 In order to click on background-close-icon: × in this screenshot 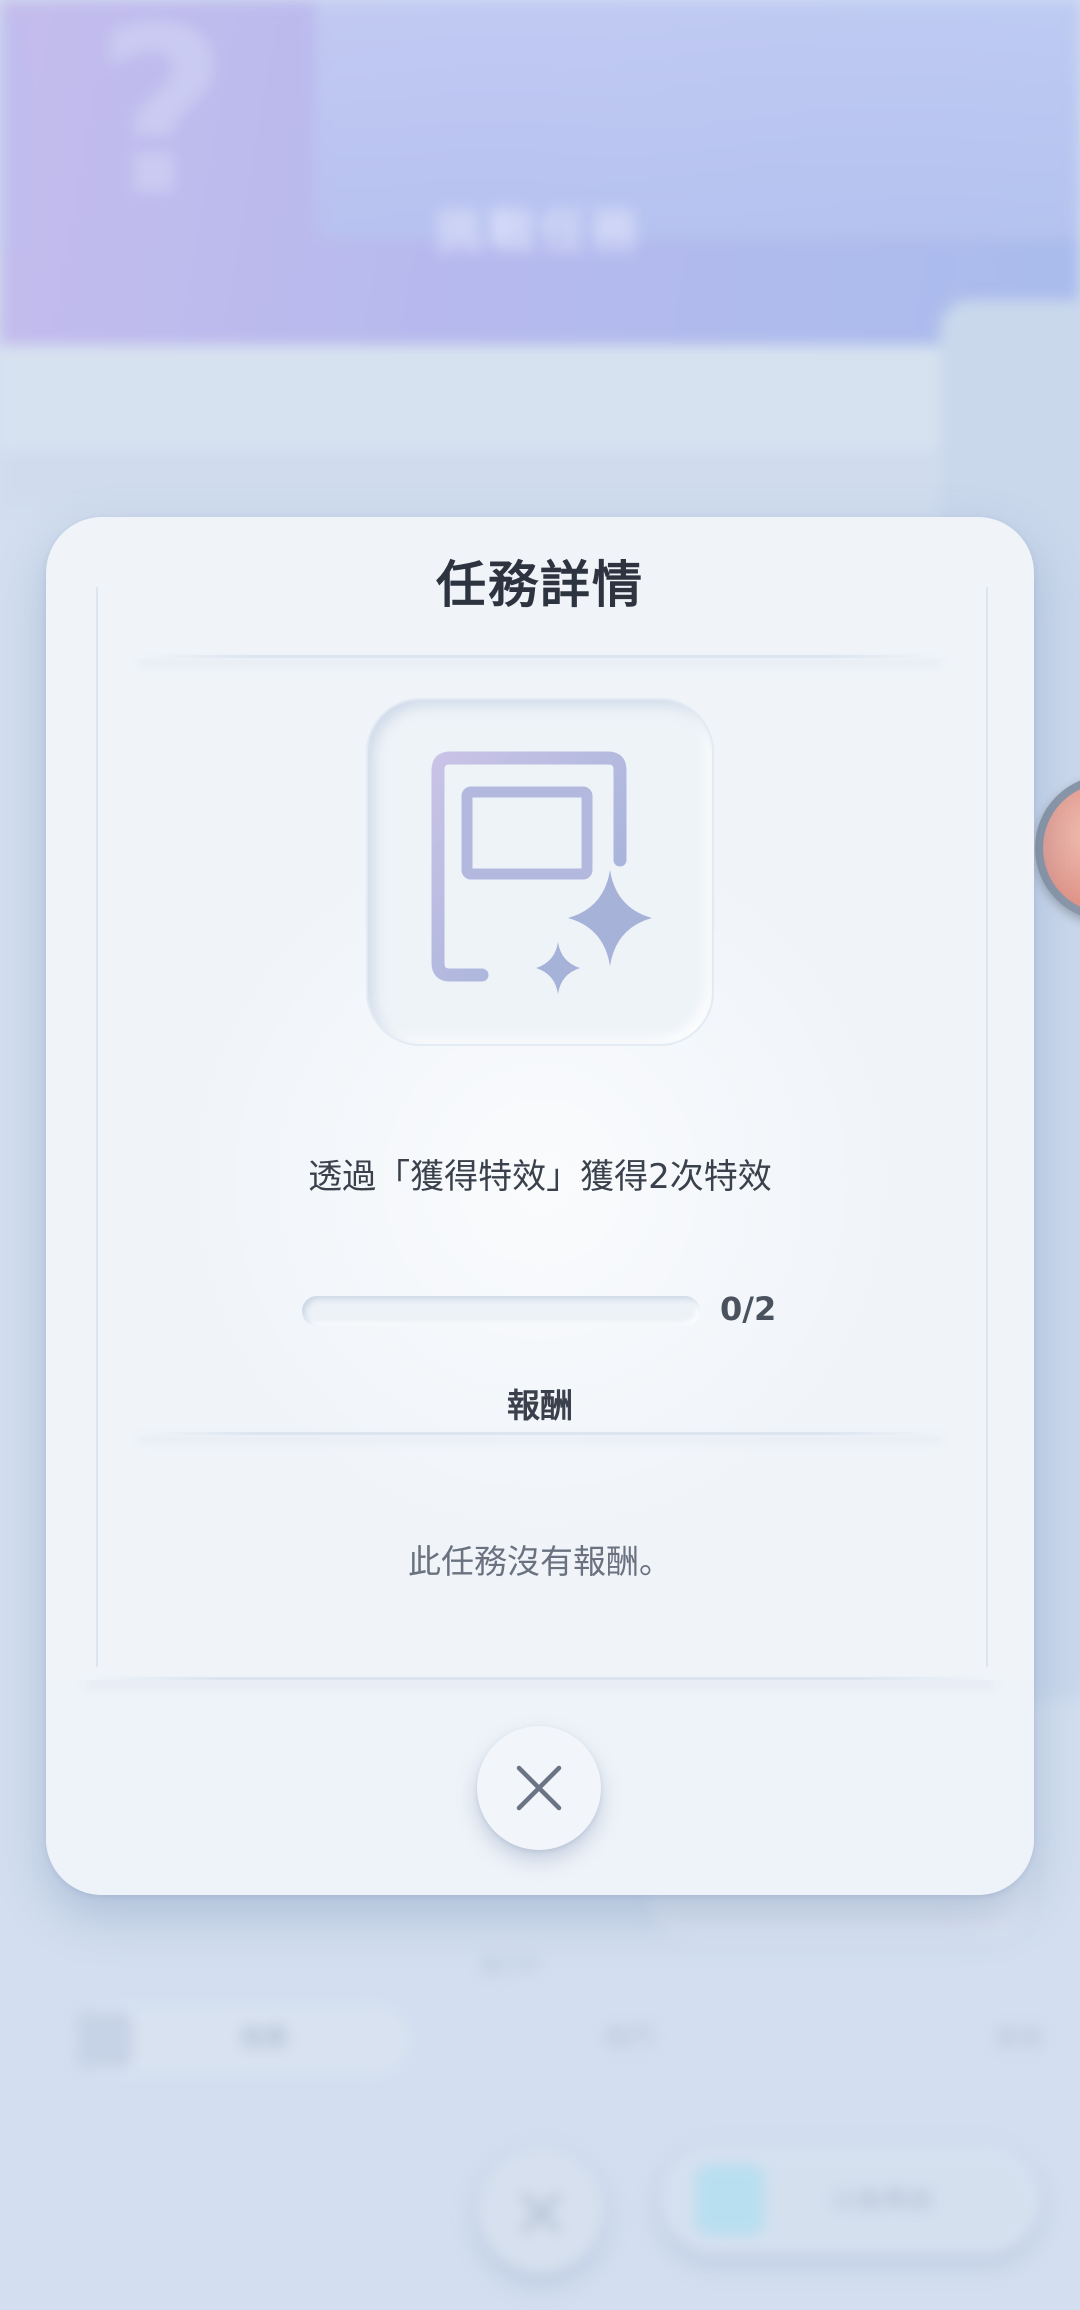, I will do `click(541, 2211)`.